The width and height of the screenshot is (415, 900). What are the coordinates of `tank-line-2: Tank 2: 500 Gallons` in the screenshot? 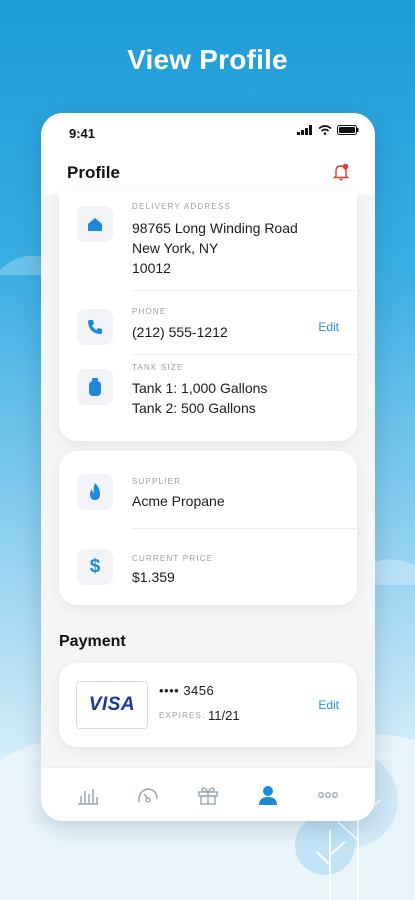 It's located at (194, 408).